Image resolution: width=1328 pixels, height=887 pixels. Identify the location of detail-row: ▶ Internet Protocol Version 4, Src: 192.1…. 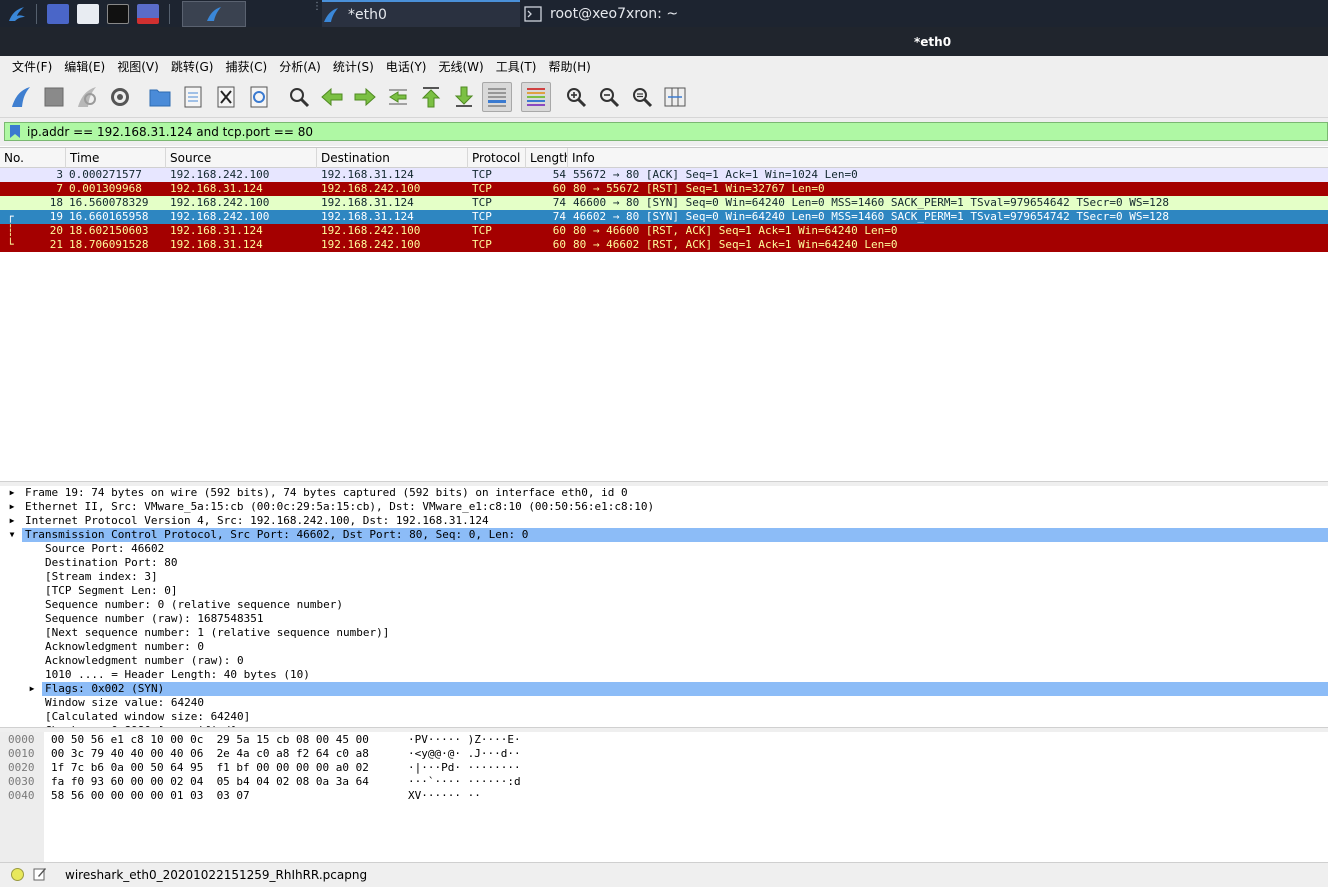
(664, 521).